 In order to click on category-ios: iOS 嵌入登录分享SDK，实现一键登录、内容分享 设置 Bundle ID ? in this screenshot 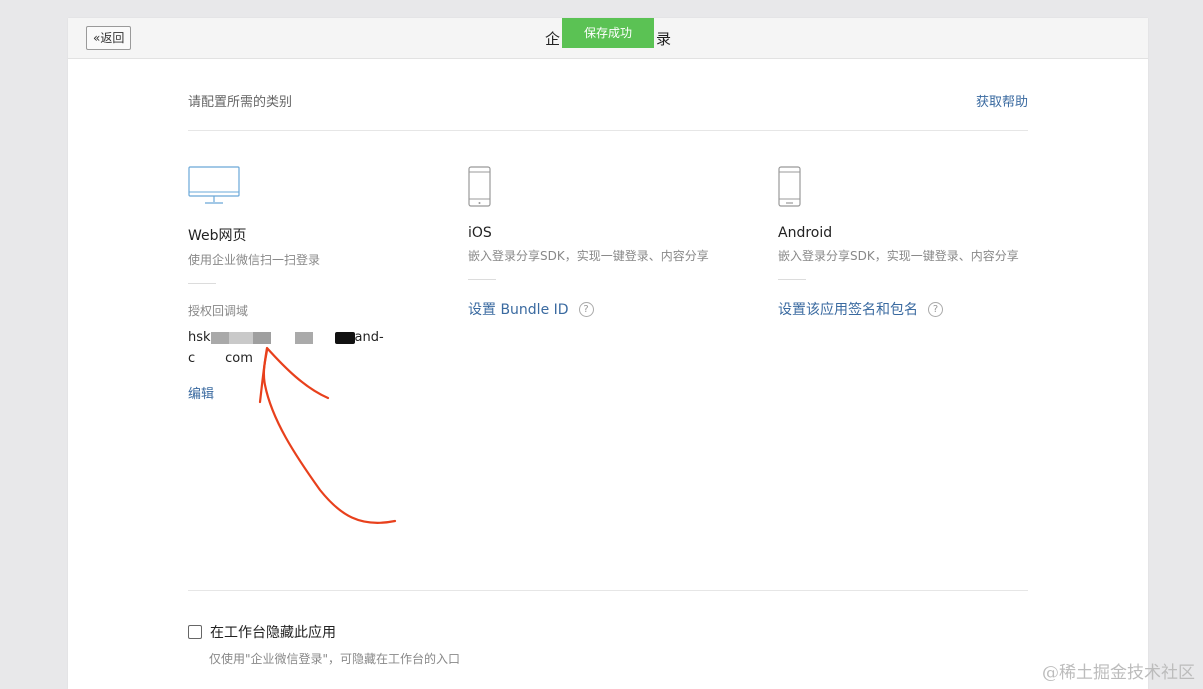, I will do `click(618, 242)`.